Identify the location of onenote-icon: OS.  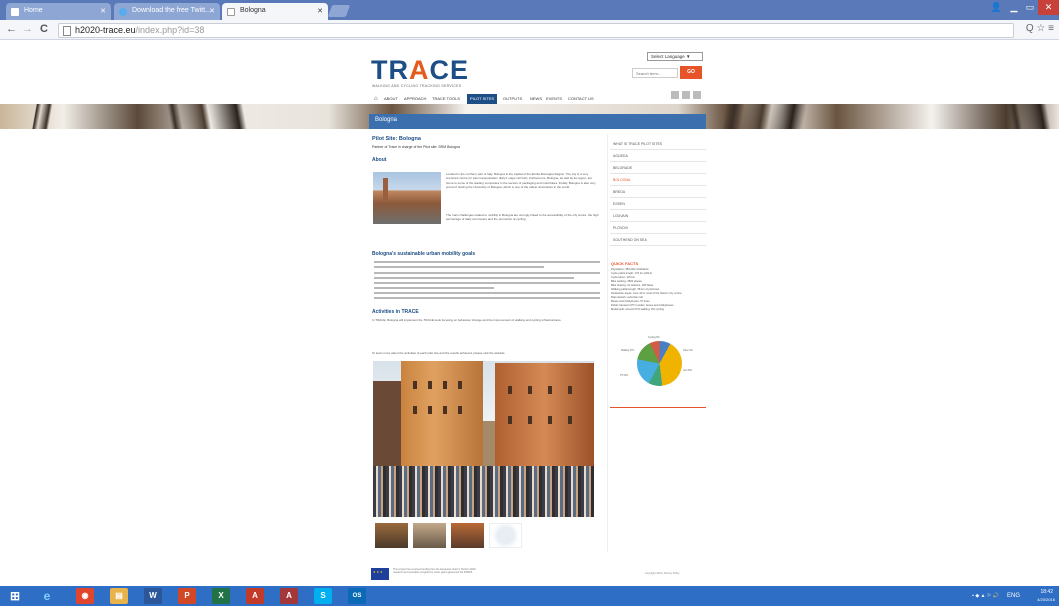
(357, 596).